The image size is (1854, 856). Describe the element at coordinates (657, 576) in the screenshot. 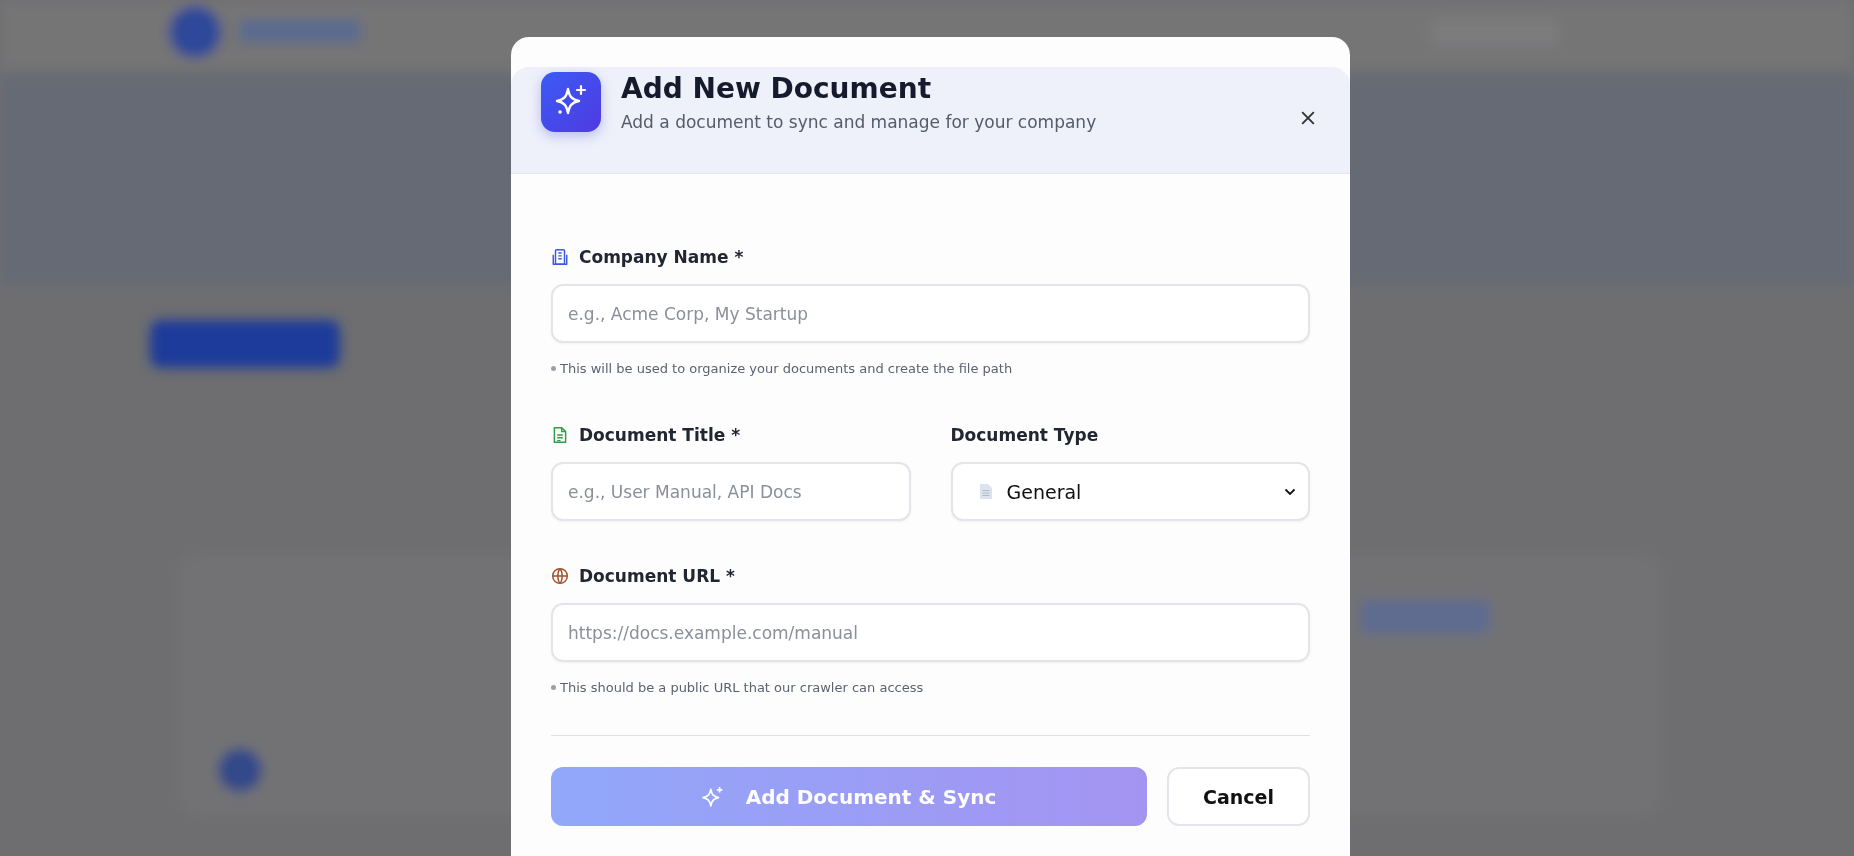

I see `field-label: Document URL *` at that location.